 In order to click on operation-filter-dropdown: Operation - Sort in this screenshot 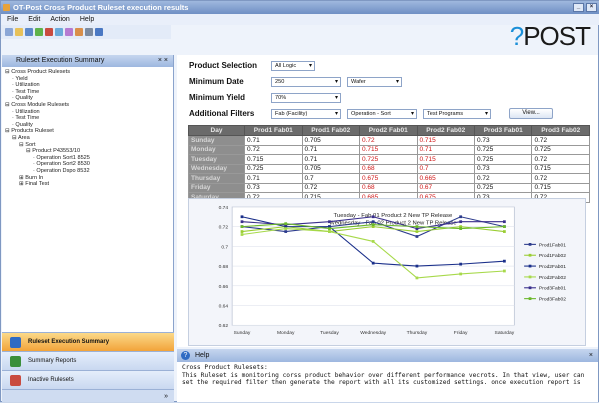, I will do `click(382, 114)`.